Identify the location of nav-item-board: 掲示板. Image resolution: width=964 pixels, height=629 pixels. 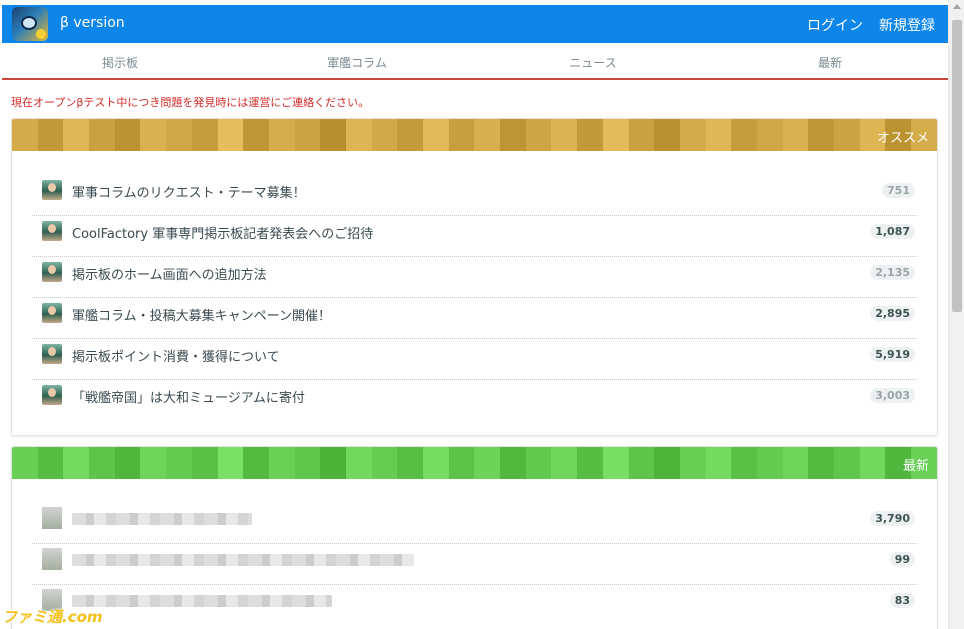
(120, 62).